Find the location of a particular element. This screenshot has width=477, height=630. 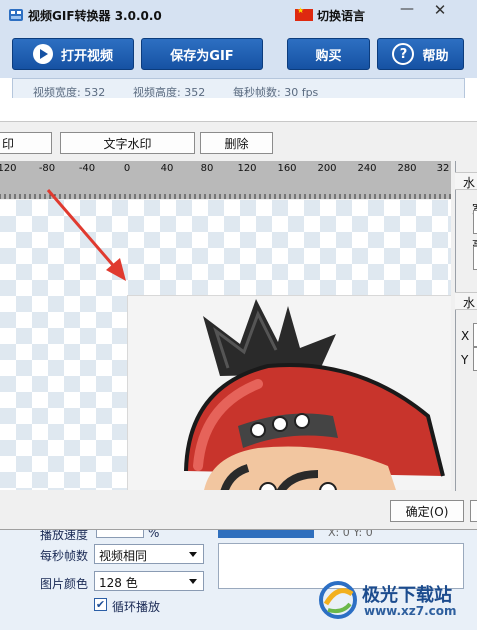

x-input is located at coordinates (475, 335).